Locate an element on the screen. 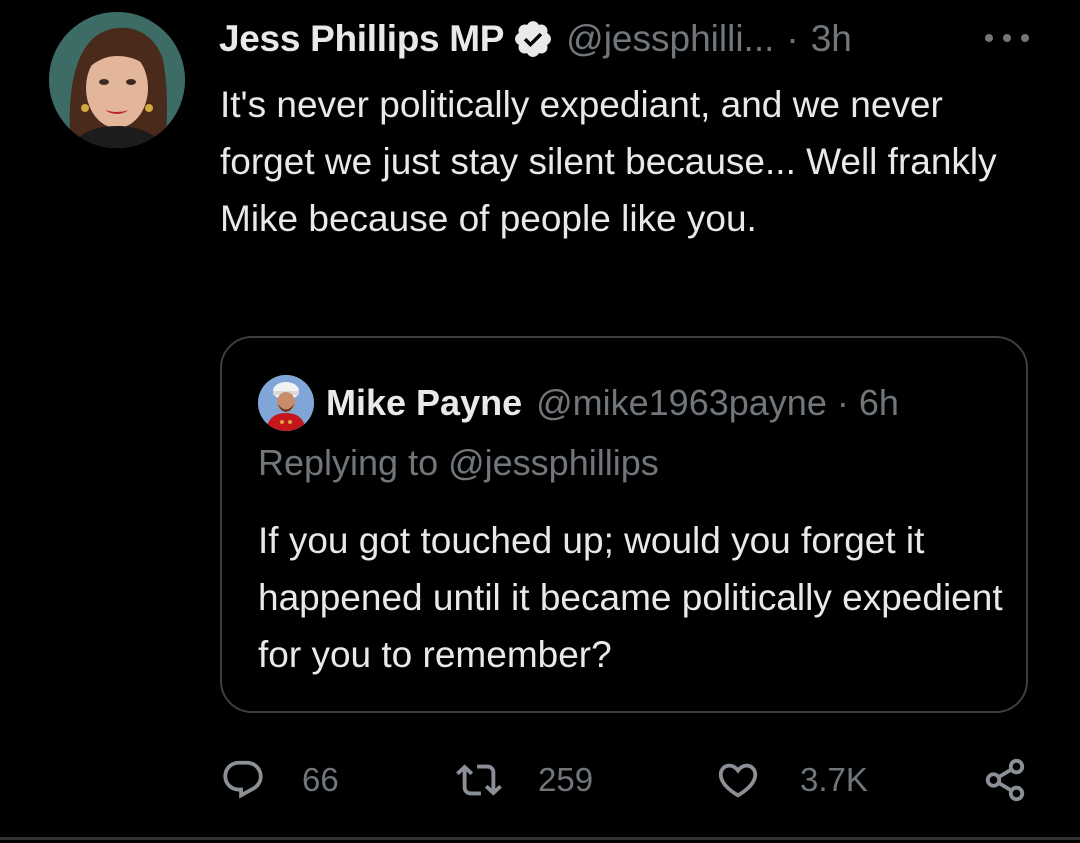 The height and width of the screenshot is (843, 1080). share-icon is located at coordinates (1005, 780).